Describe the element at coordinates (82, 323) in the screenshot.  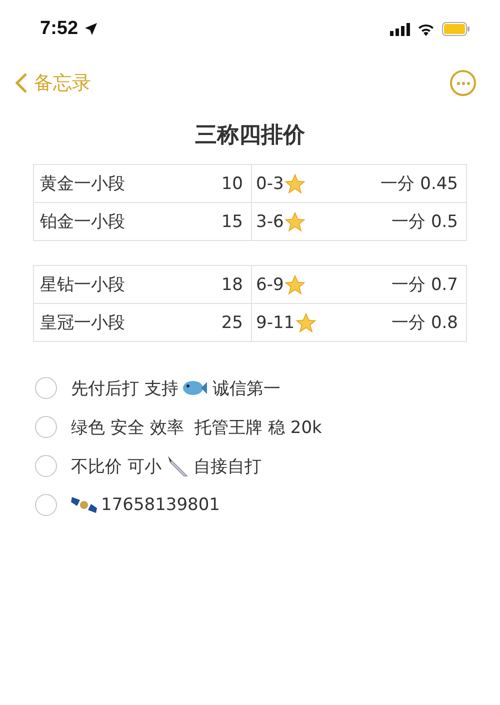
I see `table-cell-text: 皇冠一小段` at that location.